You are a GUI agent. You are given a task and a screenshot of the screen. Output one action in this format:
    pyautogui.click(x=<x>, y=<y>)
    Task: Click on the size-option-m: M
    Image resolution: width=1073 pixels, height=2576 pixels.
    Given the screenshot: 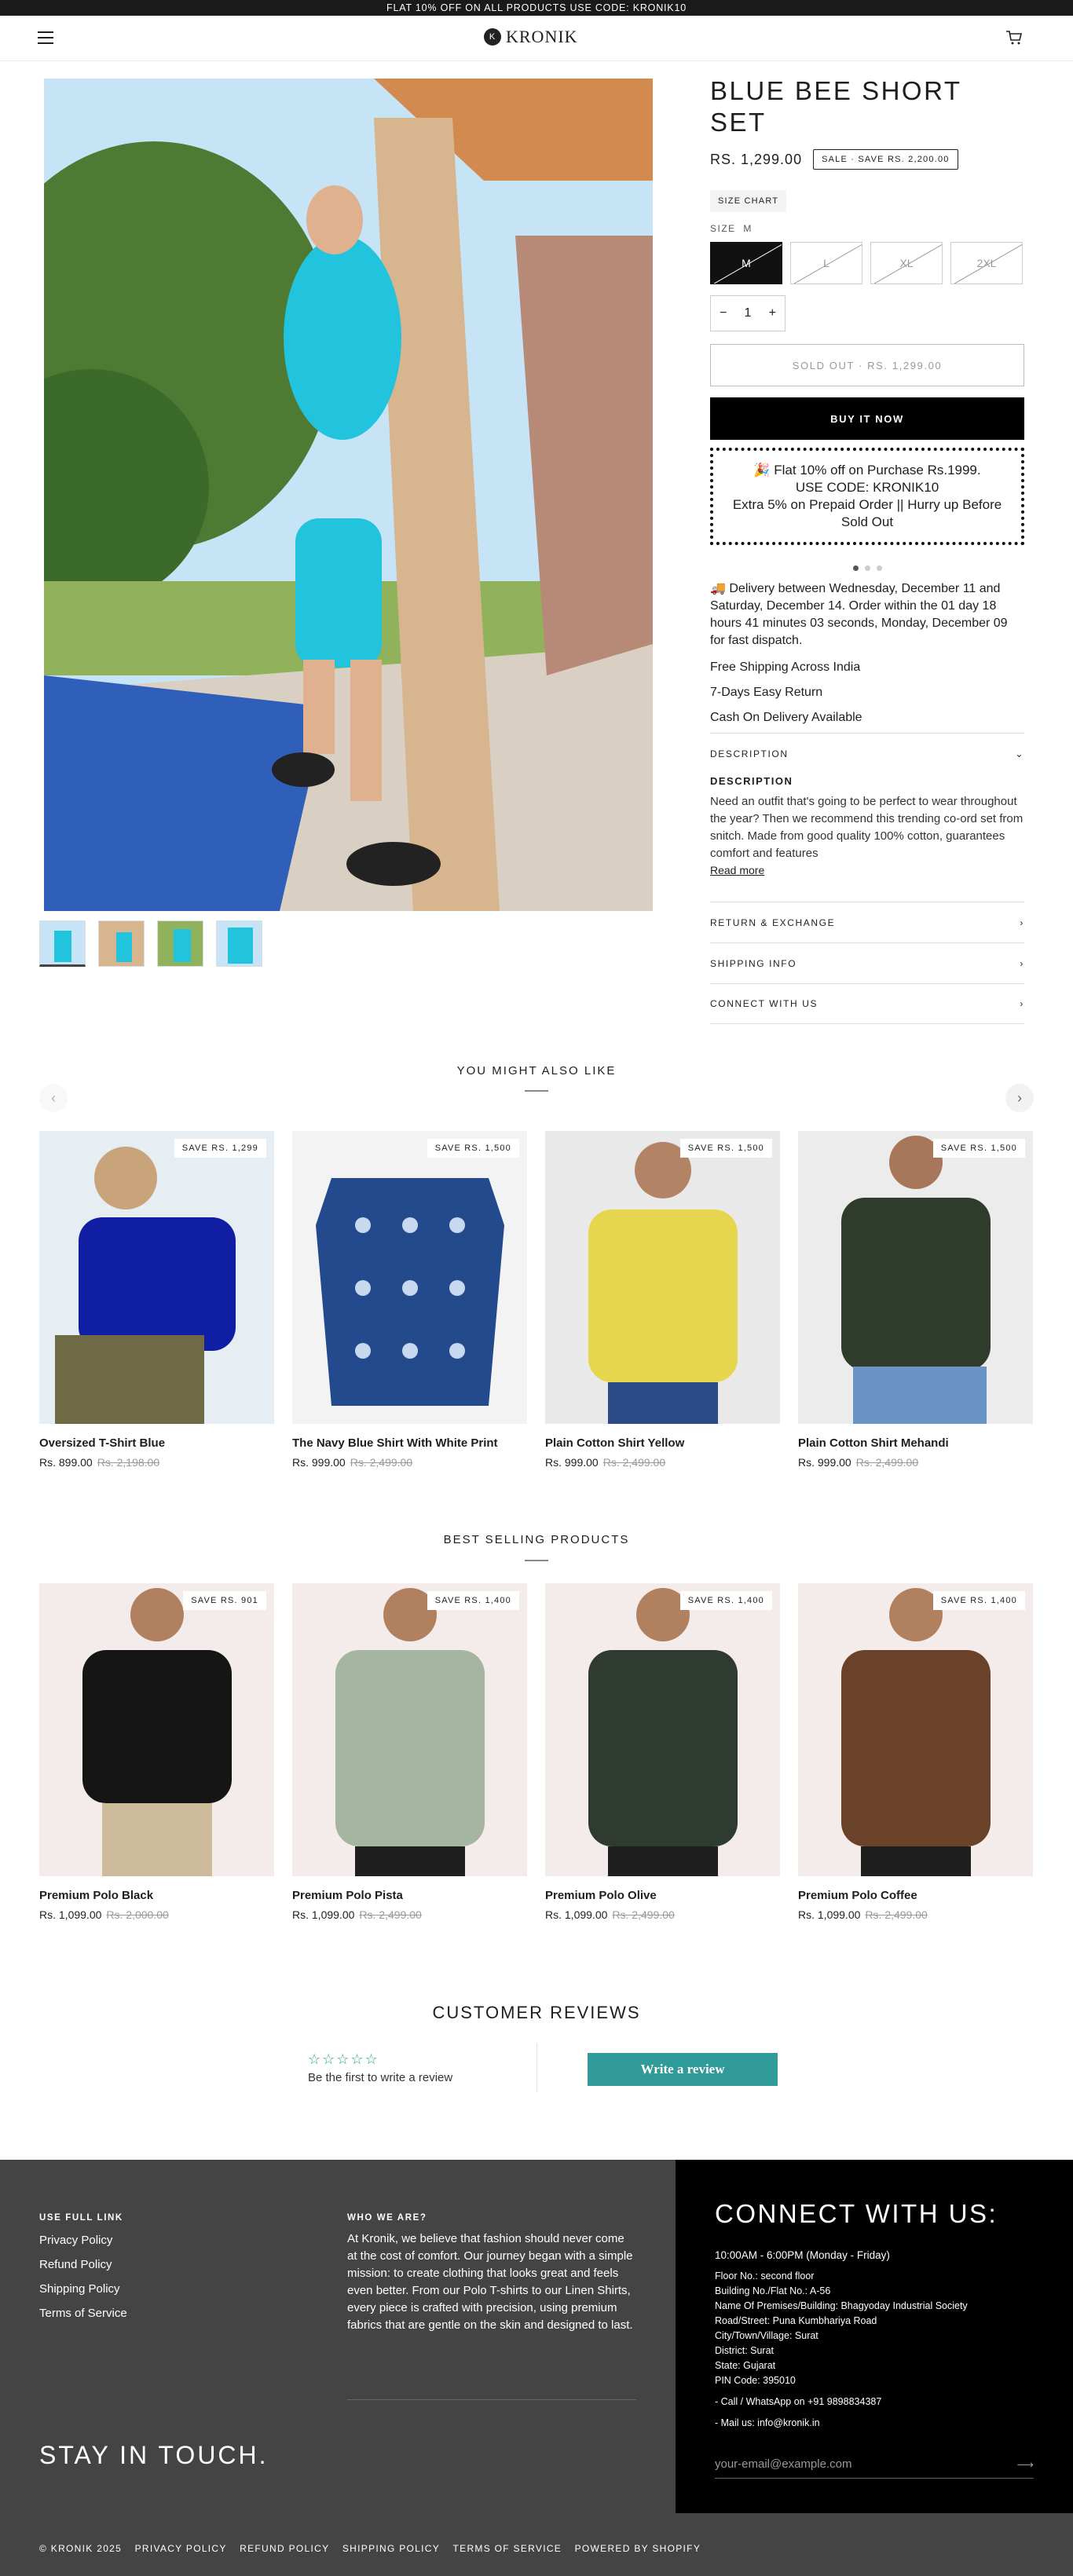 What is the action you would take?
    pyautogui.click(x=746, y=263)
    